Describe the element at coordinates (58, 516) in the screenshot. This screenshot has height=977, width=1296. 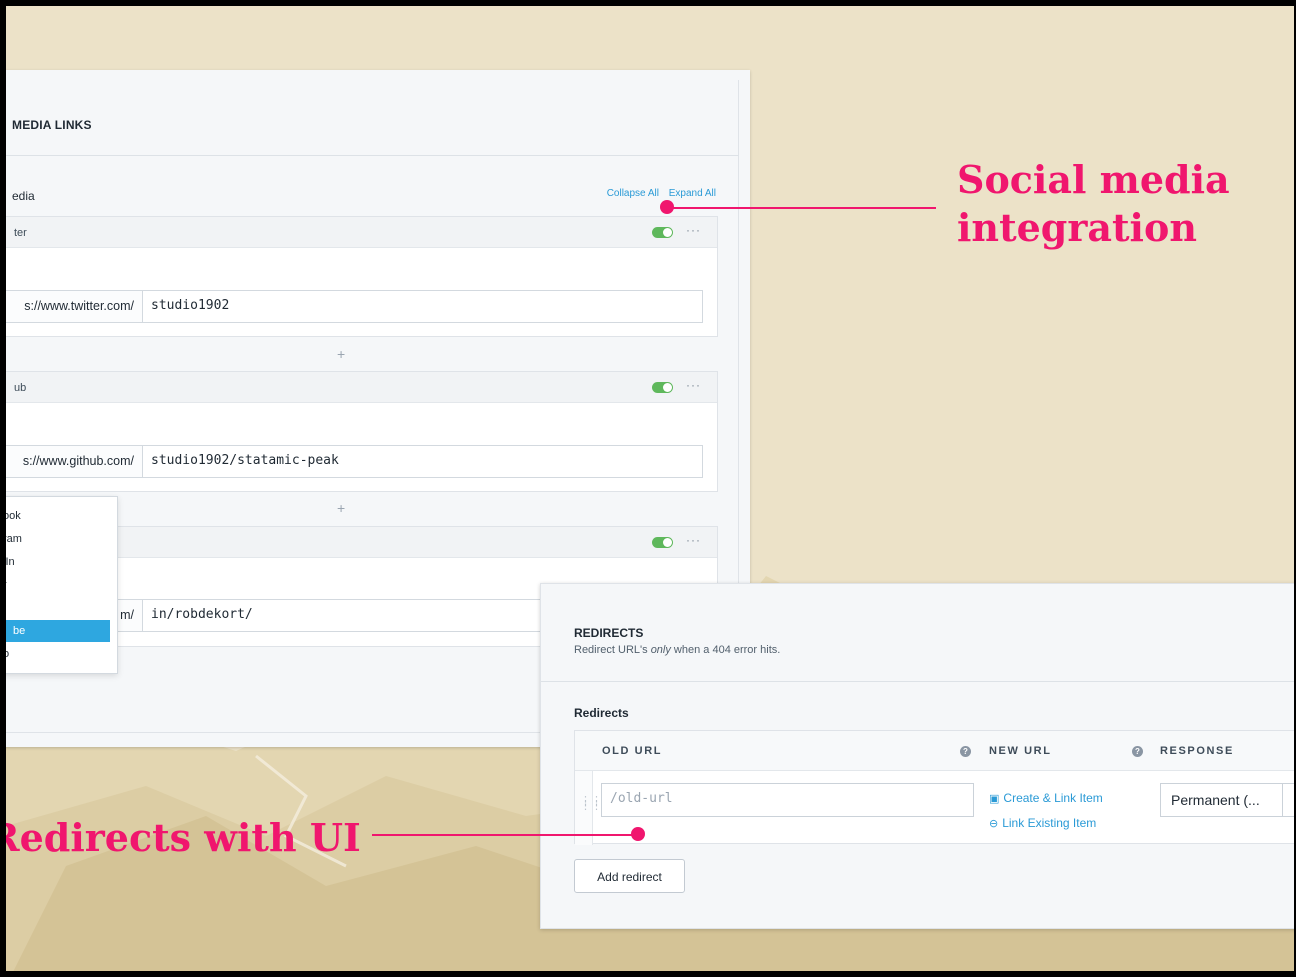
I see `dropdown-option: ook` at that location.